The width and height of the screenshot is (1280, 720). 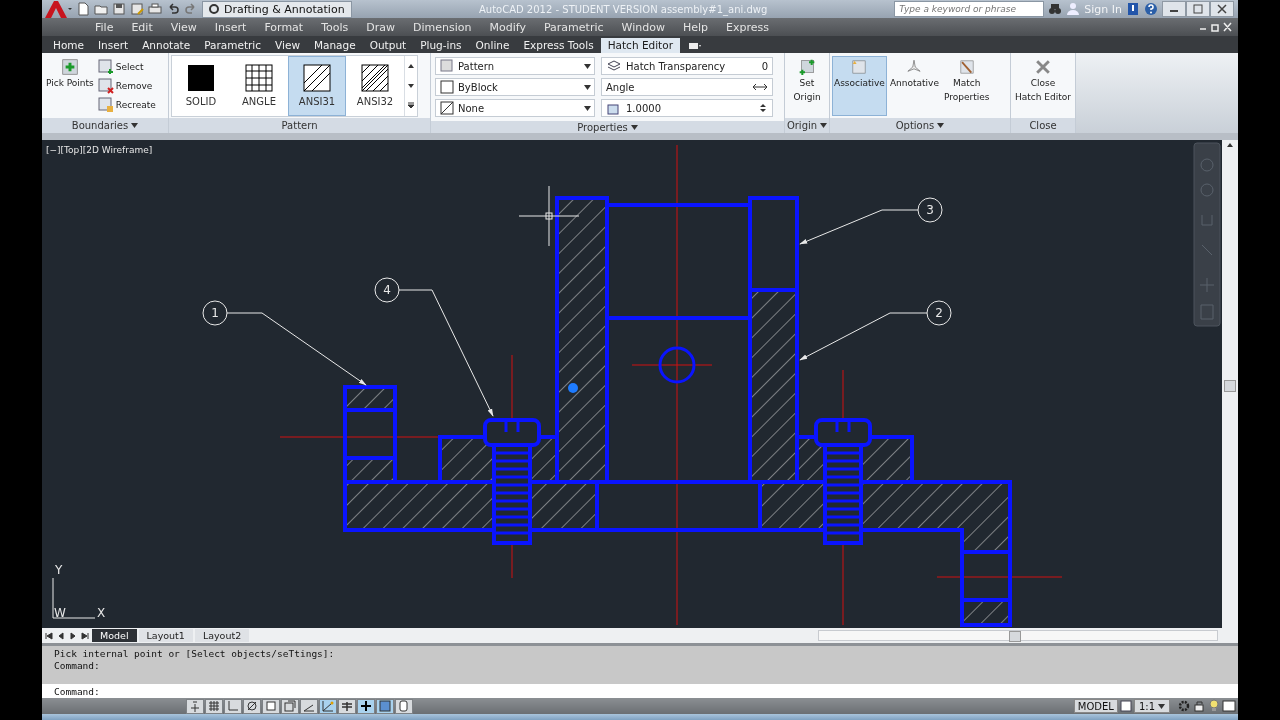 I want to click on fullscreen-icon, so click(x=1229, y=706).